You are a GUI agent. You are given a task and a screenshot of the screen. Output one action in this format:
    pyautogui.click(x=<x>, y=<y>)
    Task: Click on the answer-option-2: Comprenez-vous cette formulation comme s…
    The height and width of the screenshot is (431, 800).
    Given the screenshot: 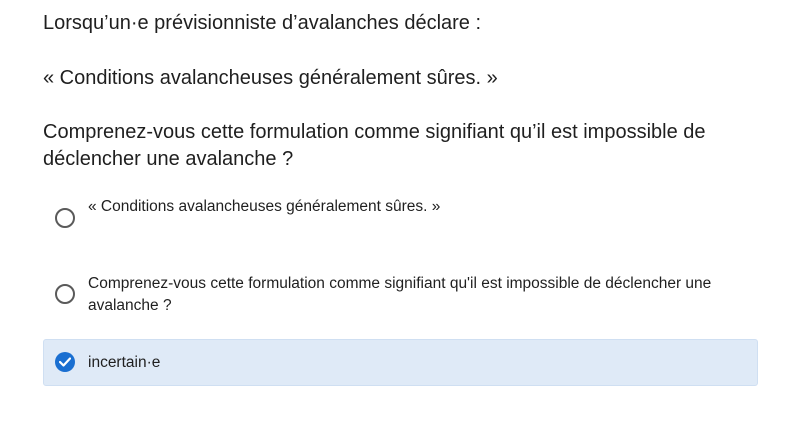 What is the action you would take?
    pyautogui.click(x=400, y=298)
    